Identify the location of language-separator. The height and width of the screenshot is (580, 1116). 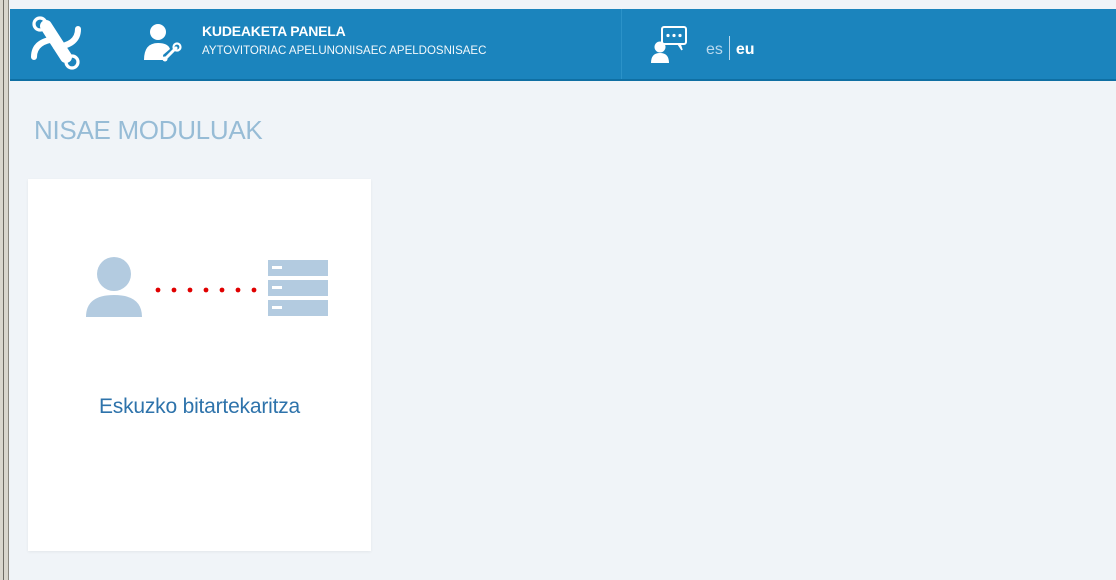
(729, 48).